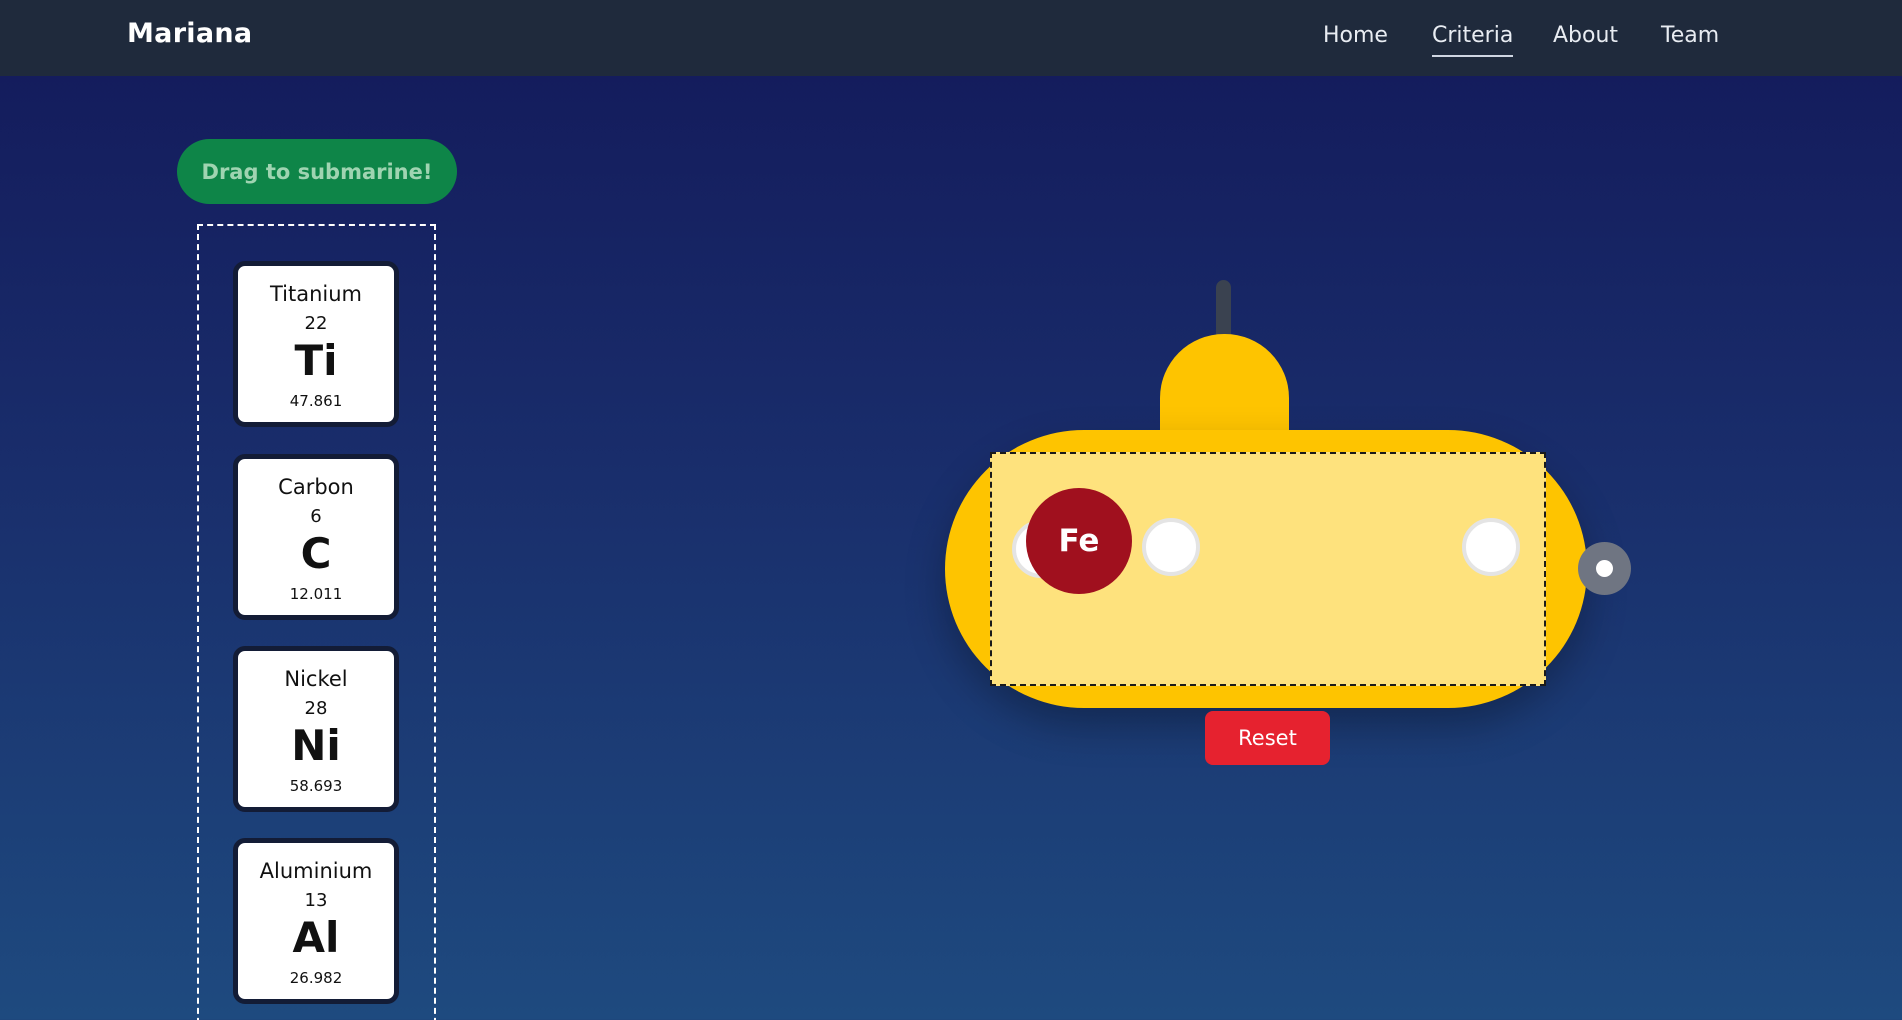 This screenshot has width=1902, height=1020. I want to click on element-name: Nickel, so click(316, 679).